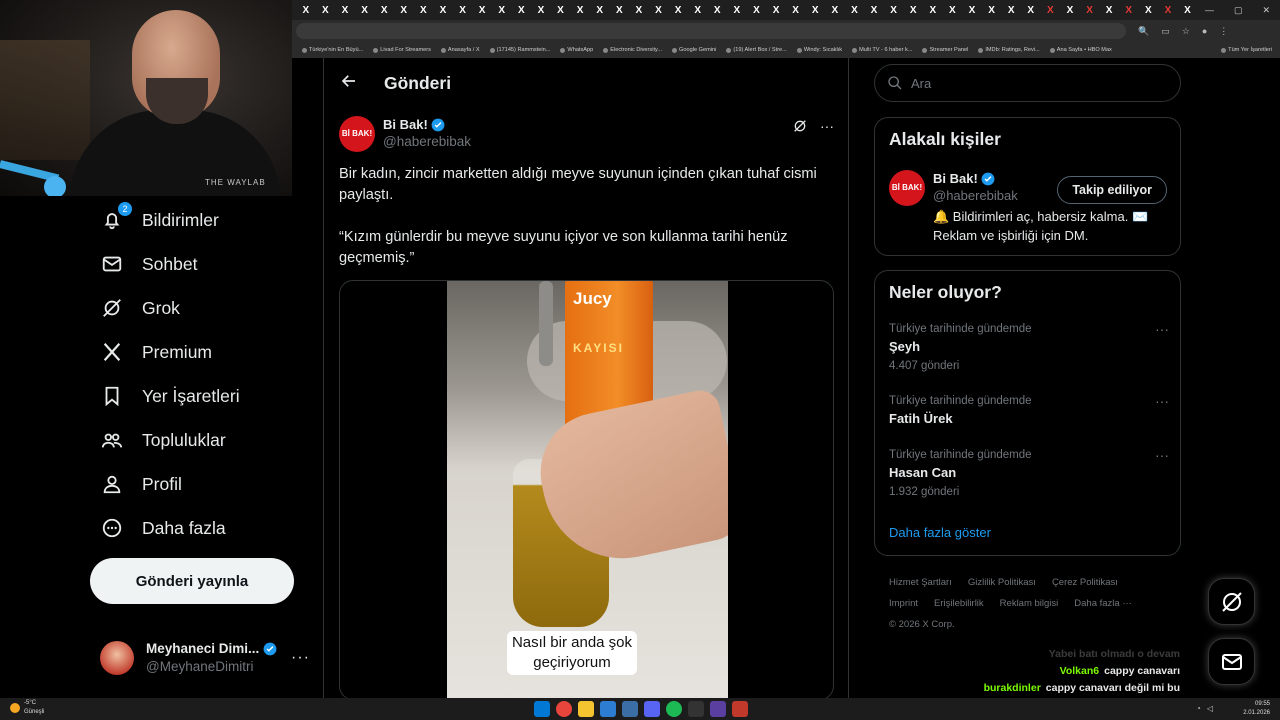 This screenshot has width=1280, height=720. I want to click on search-input, so click(1031, 83).